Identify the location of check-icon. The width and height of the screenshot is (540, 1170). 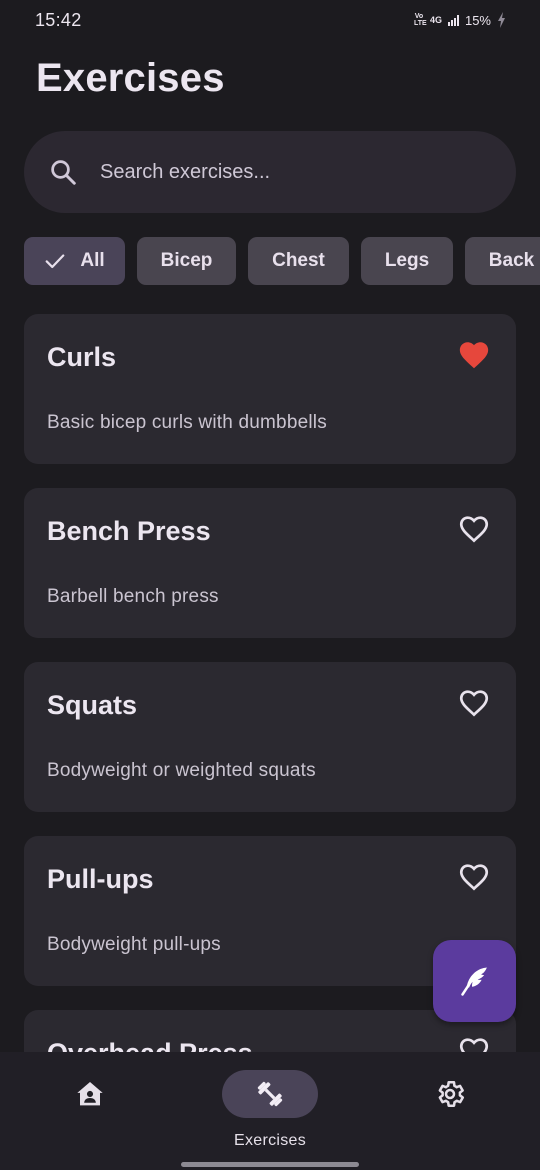
(55, 261).